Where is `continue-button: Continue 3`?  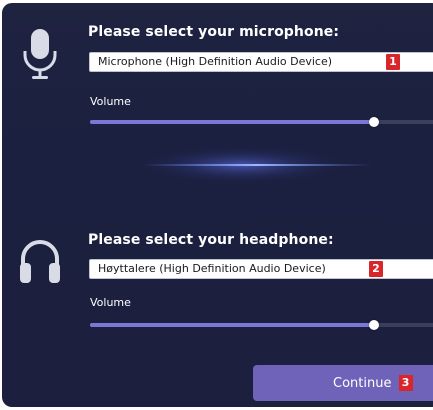 continue-button: Continue 3 is located at coordinates (343, 383).